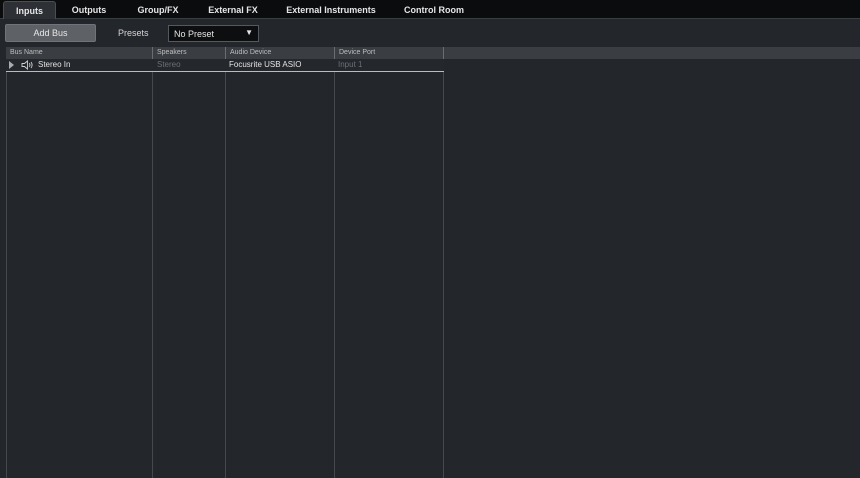  Describe the element at coordinates (350, 65) in the screenshot. I see `device-port-cell: Input 1` at that location.